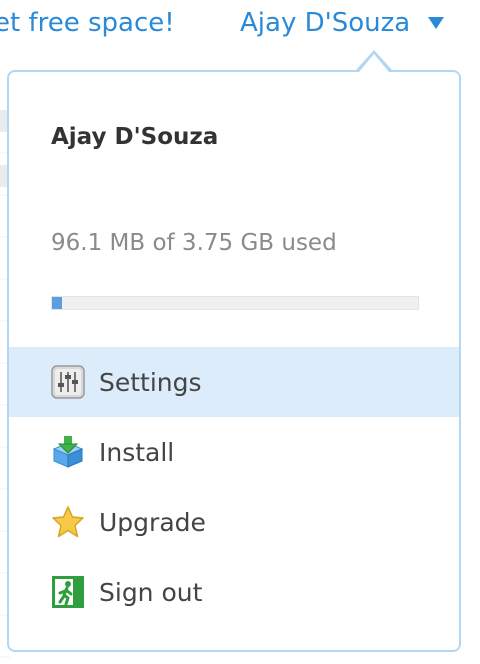  What do you see at coordinates (151, 592) in the screenshot?
I see `menu-item-label: Sign out` at bounding box center [151, 592].